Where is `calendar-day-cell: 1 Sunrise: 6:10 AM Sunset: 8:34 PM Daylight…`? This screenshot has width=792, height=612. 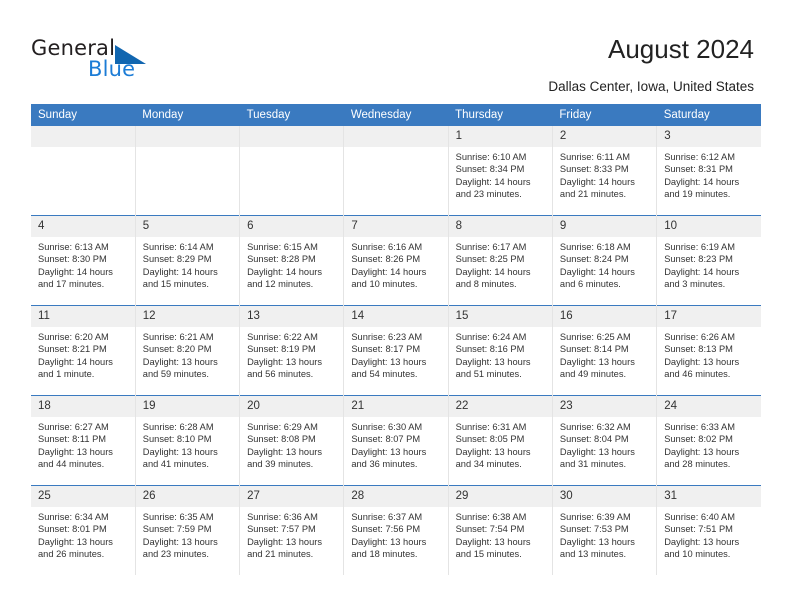 calendar-day-cell: 1 Sunrise: 6:10 AM Sunset: 8:34 PM Daylight… is located at coordinates (500, 171).